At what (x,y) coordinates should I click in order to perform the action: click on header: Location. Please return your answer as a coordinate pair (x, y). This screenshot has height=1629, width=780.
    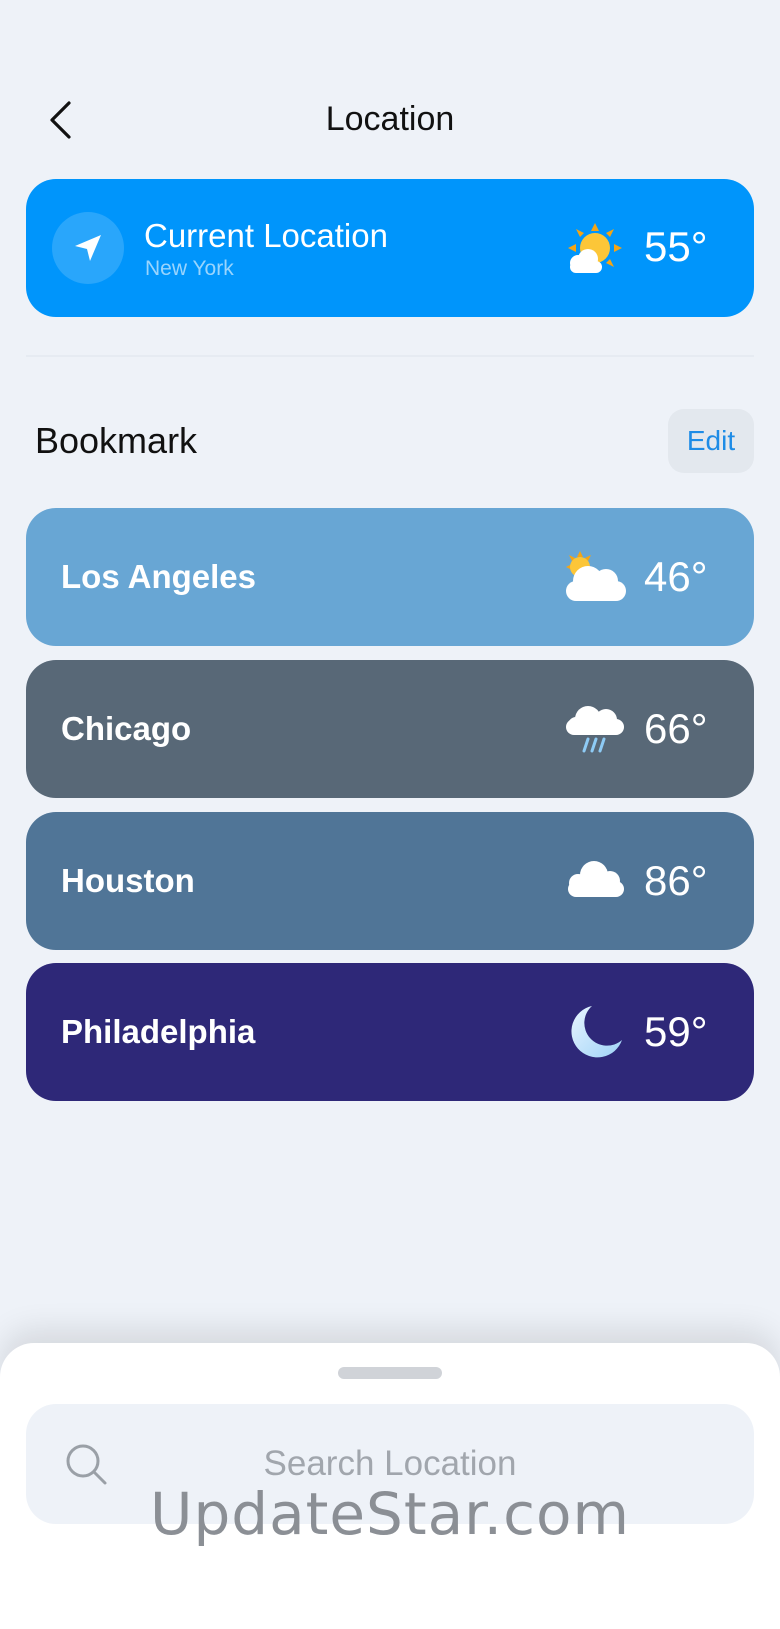
    Looking at the image, I should click on (390, 120).